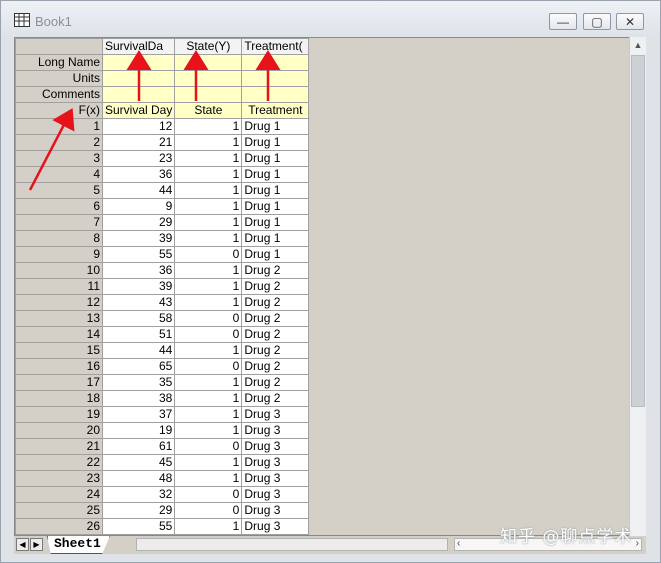 The height and width of the screenshot is (563, 661). Describe the element at coordinates (138, 126) in the screenshot. I see `data-cell: 12` at that location.